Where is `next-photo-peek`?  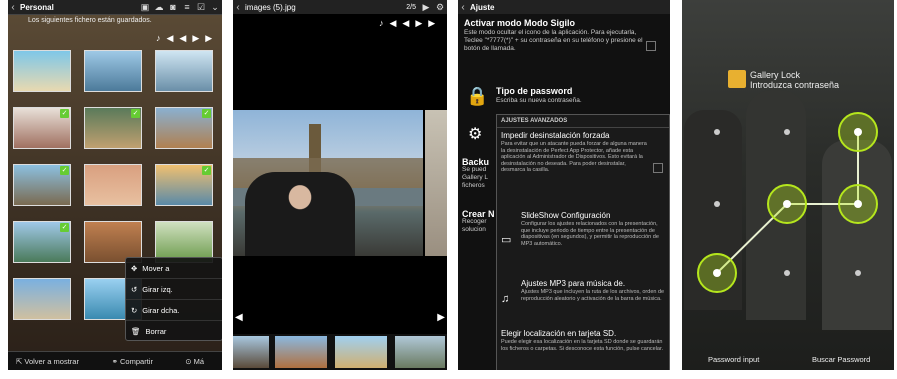 next-photo-peek is located at coordinates (436, 183).